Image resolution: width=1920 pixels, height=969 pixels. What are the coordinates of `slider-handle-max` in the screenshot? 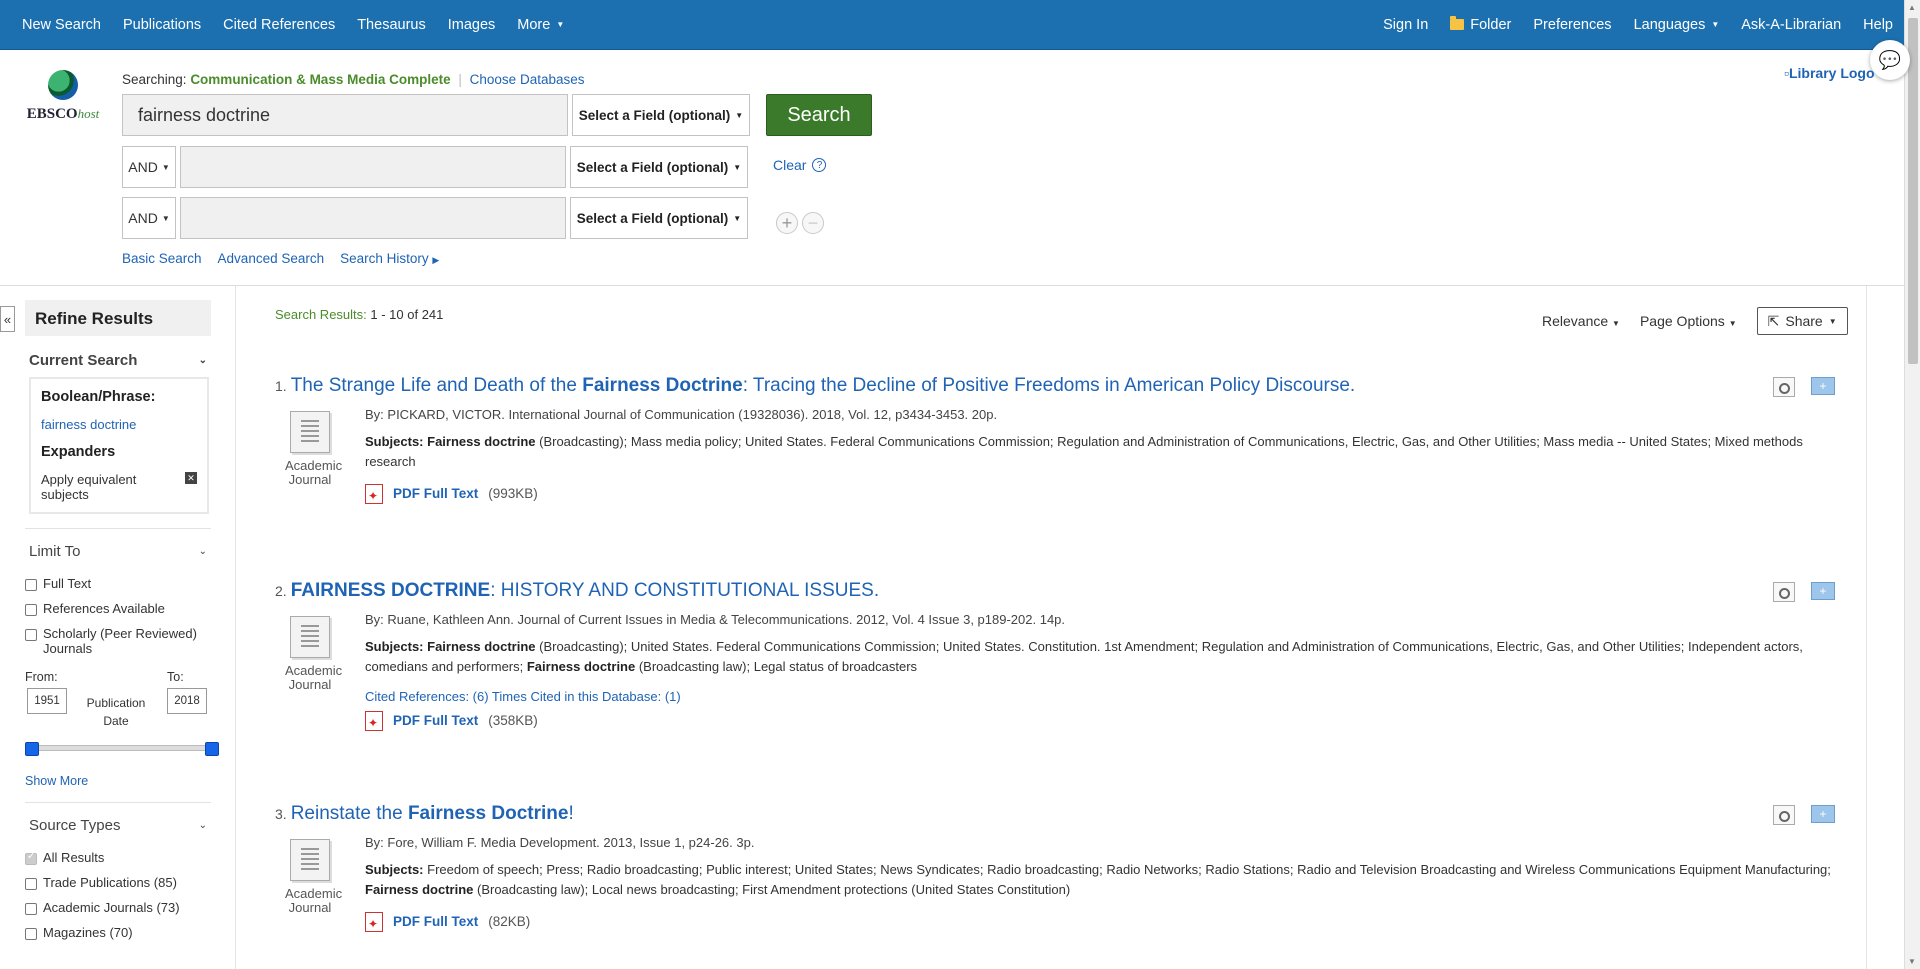 It's located at (212, 749).